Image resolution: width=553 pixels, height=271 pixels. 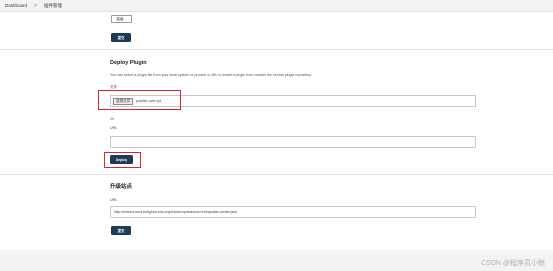 What do you see at coordinates (114, 128) in the screenshot?
I see `url-label: URL` at bounding box center [114, 128].